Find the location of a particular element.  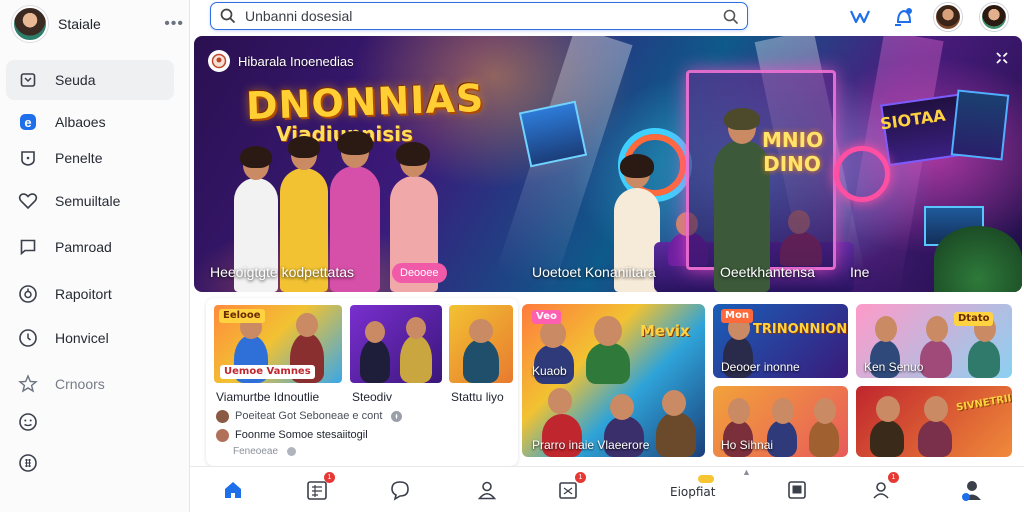

sidebar-item-label: Crnoors is located at coordinates (80, 384).